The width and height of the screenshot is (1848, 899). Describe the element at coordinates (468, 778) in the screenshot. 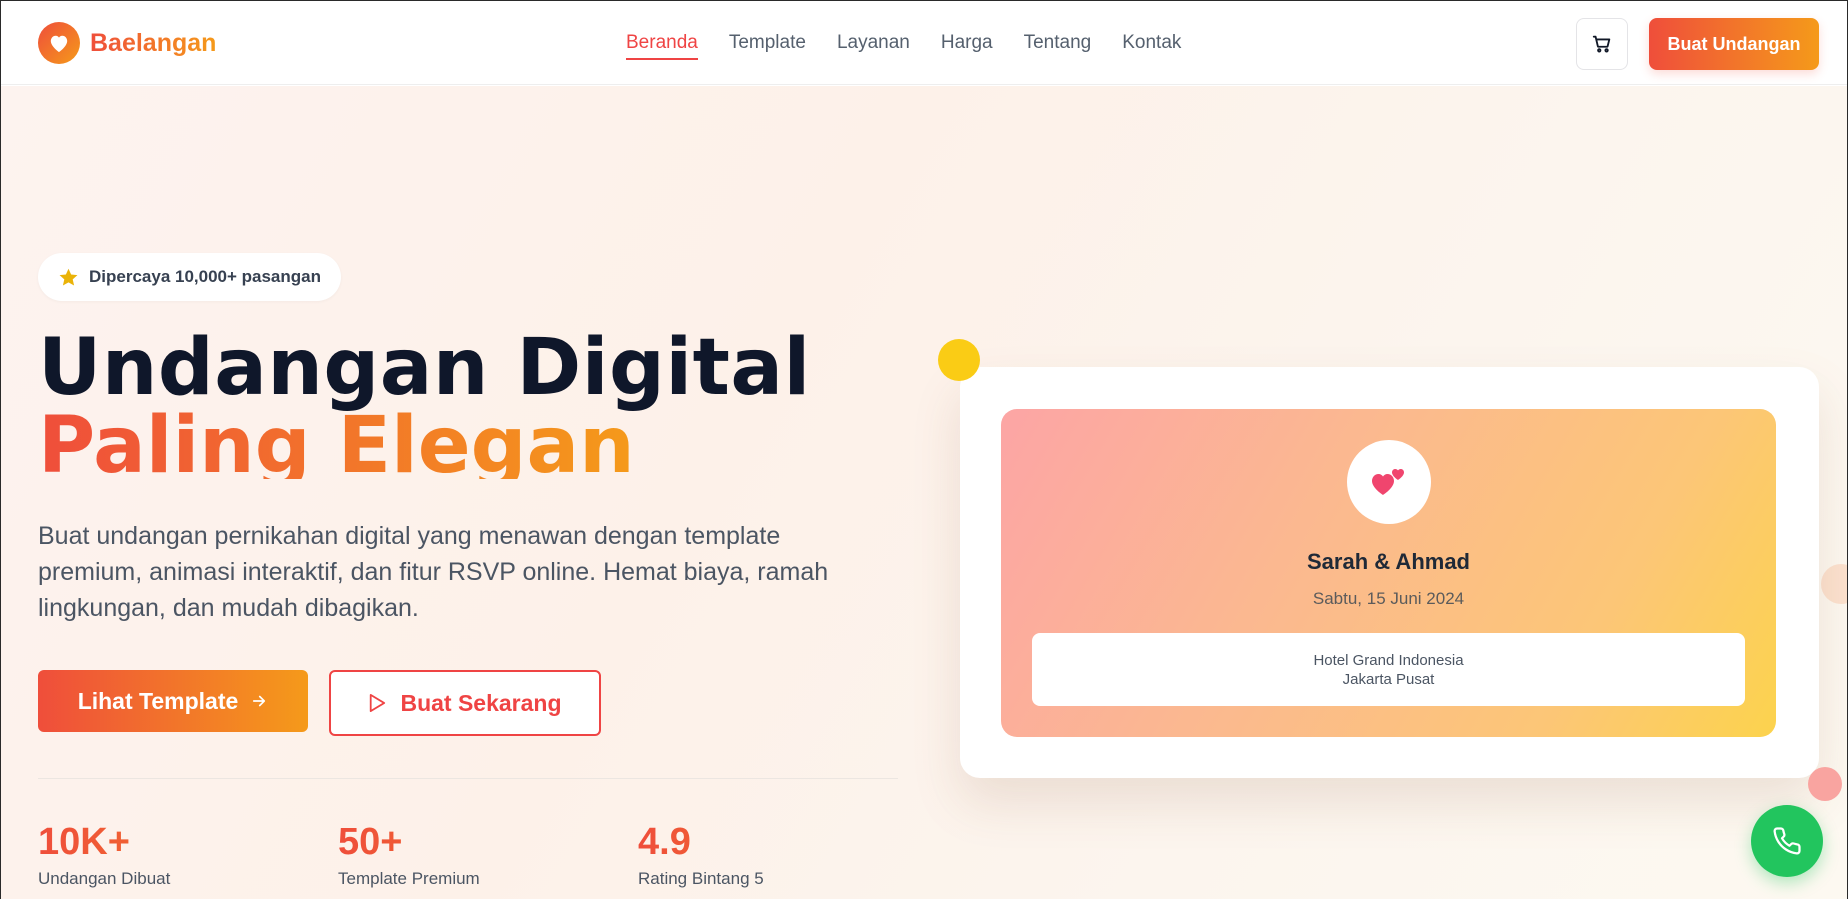

I see `stats-divider` at that location.